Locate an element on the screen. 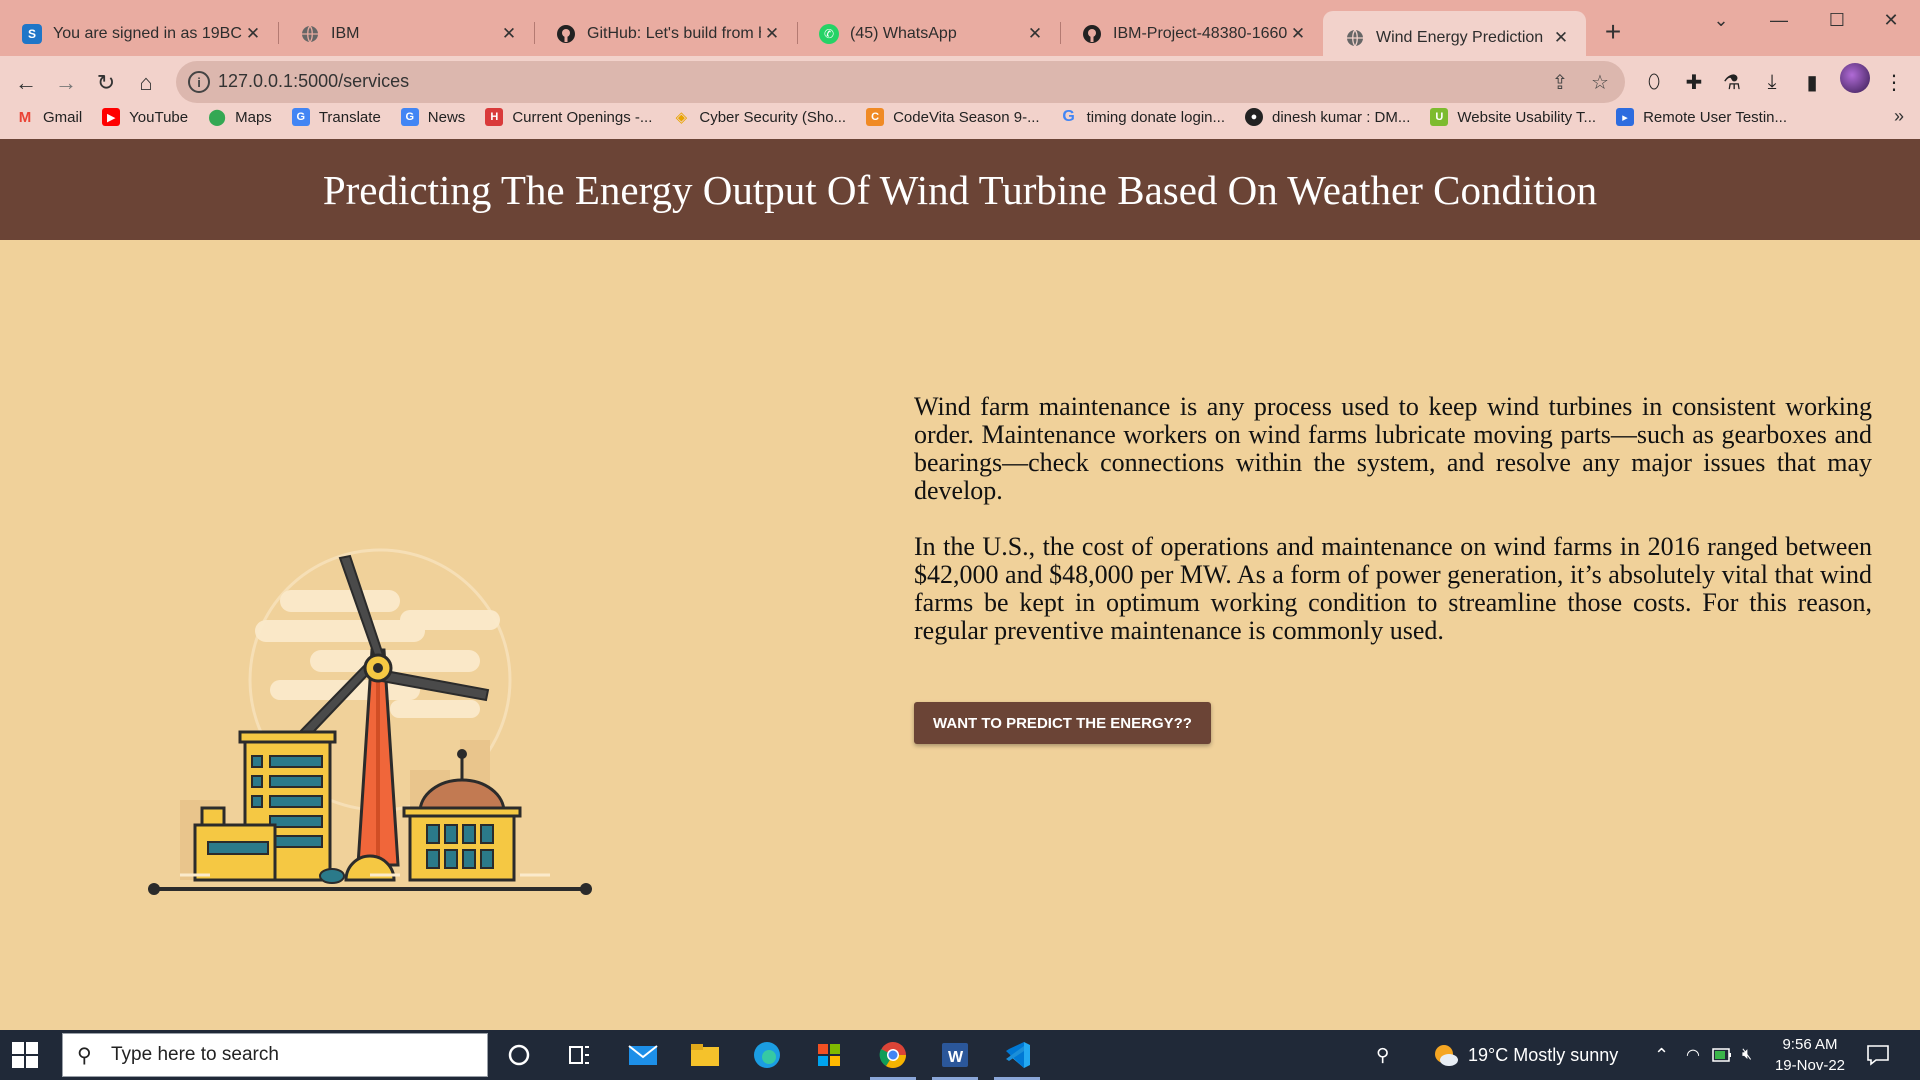 The height and width of the screenshot is (1080, 1920). edge-icon is located at coordinates (767, 1055).